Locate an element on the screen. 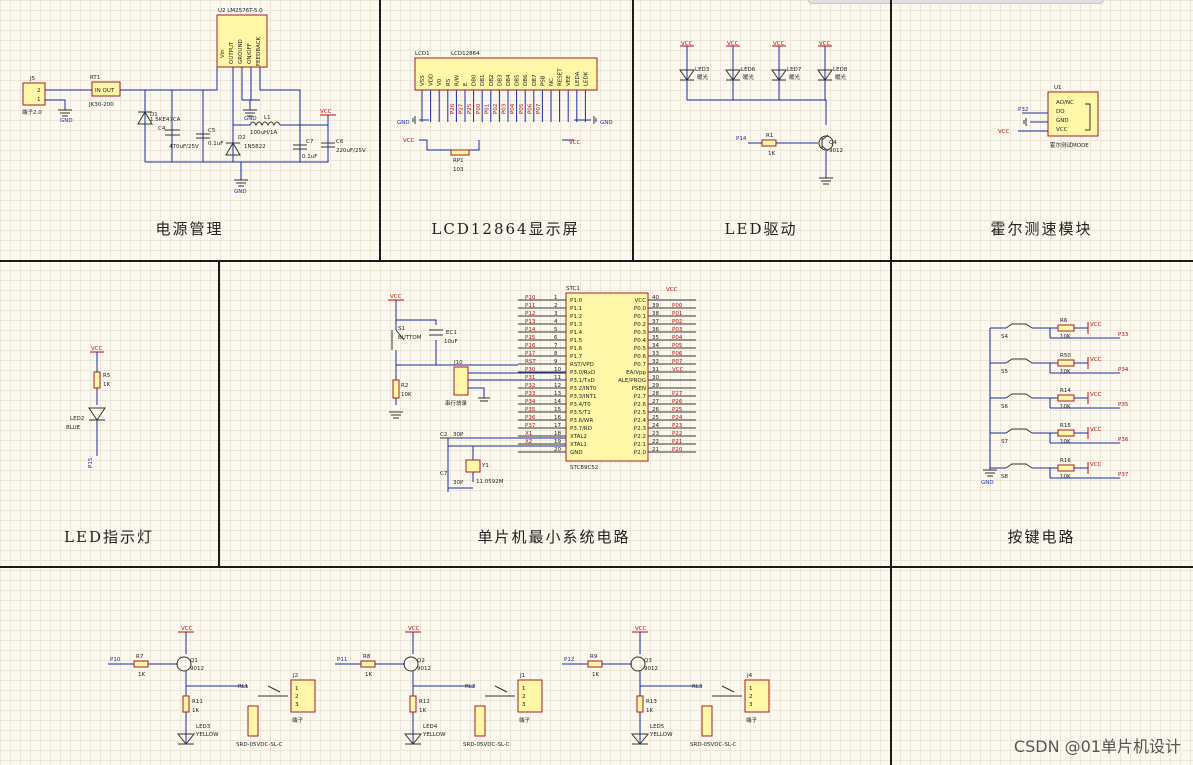 This screenshot has height=765, width=1193. relay-rl-ref: RL2 is located at coordinates (470, 687).